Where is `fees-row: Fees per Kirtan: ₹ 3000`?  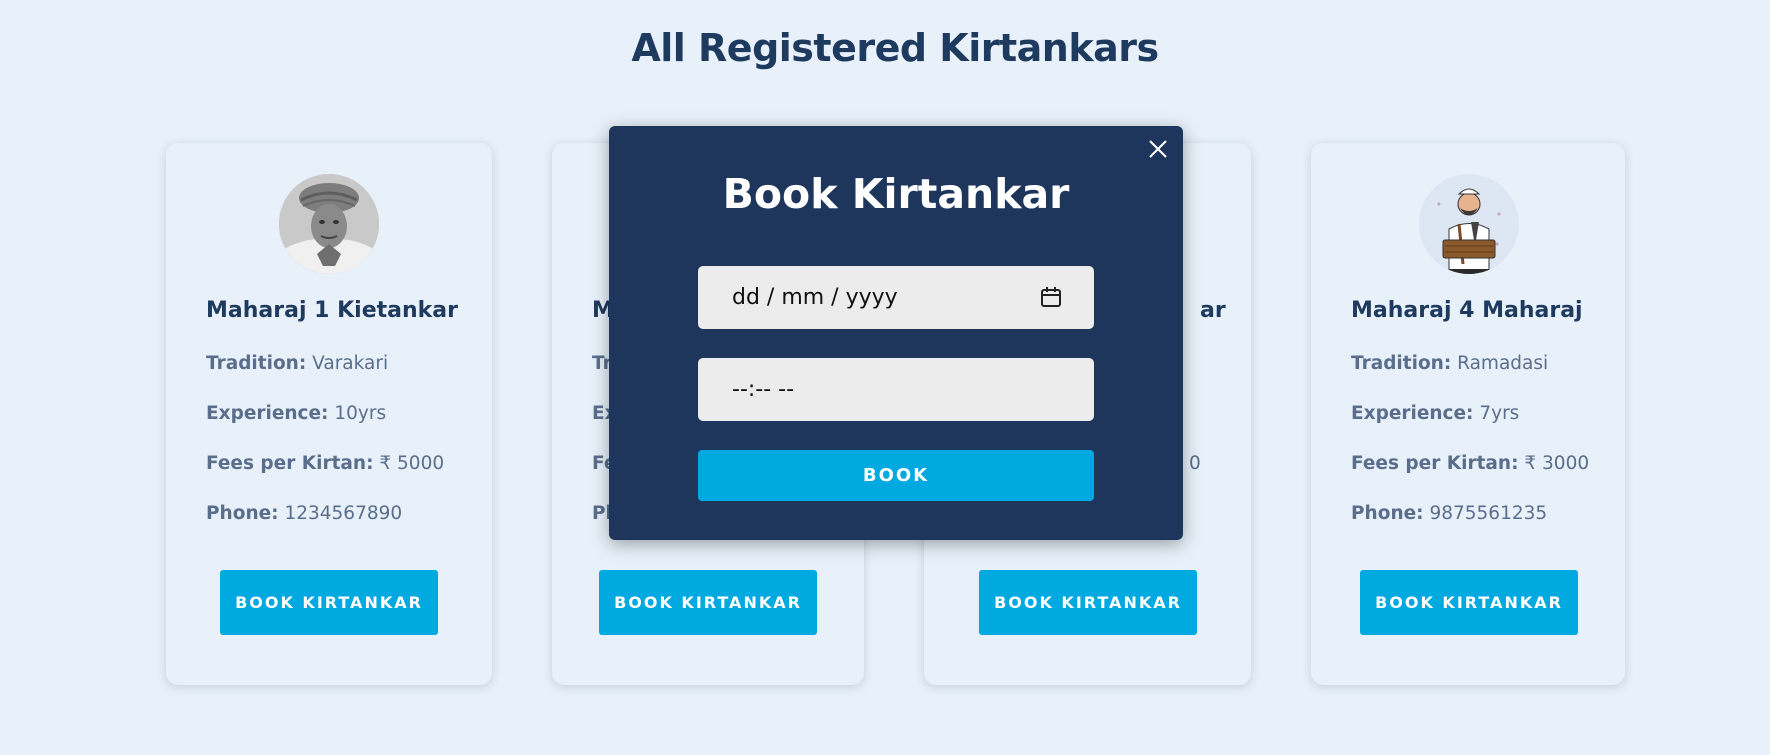
fees-row: Fees per Kirtan: ₹ 3000 is located at coordinates (1484, 463).